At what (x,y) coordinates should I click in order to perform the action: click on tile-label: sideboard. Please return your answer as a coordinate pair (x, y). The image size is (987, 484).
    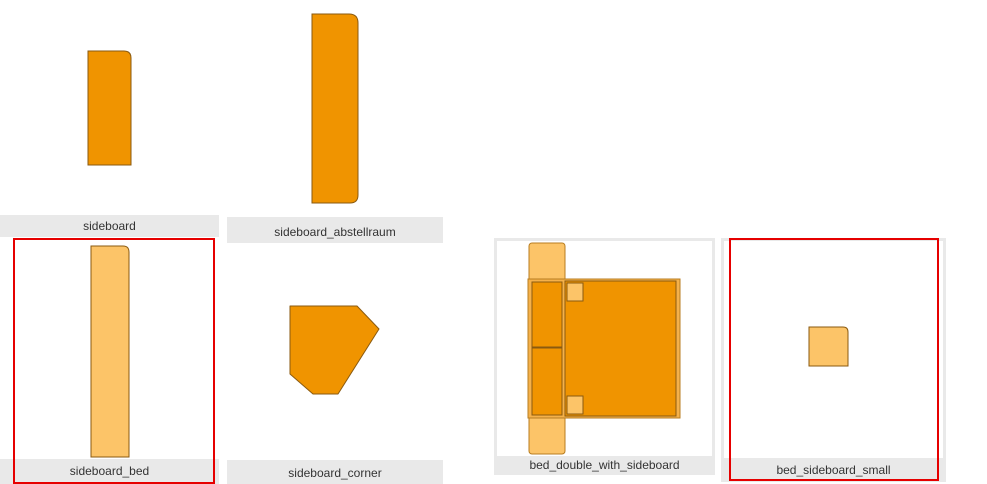
    Looking at the image, I should click on (109, 226).